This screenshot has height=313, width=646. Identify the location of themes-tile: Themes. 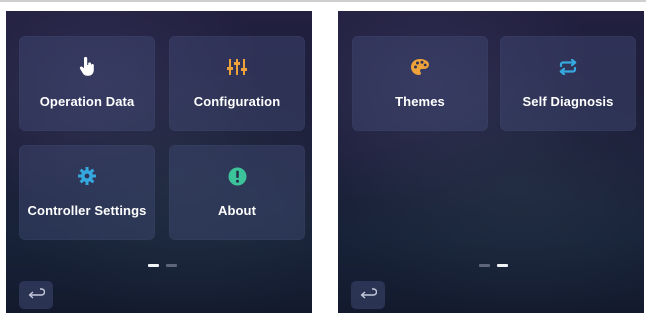
(420, 83).